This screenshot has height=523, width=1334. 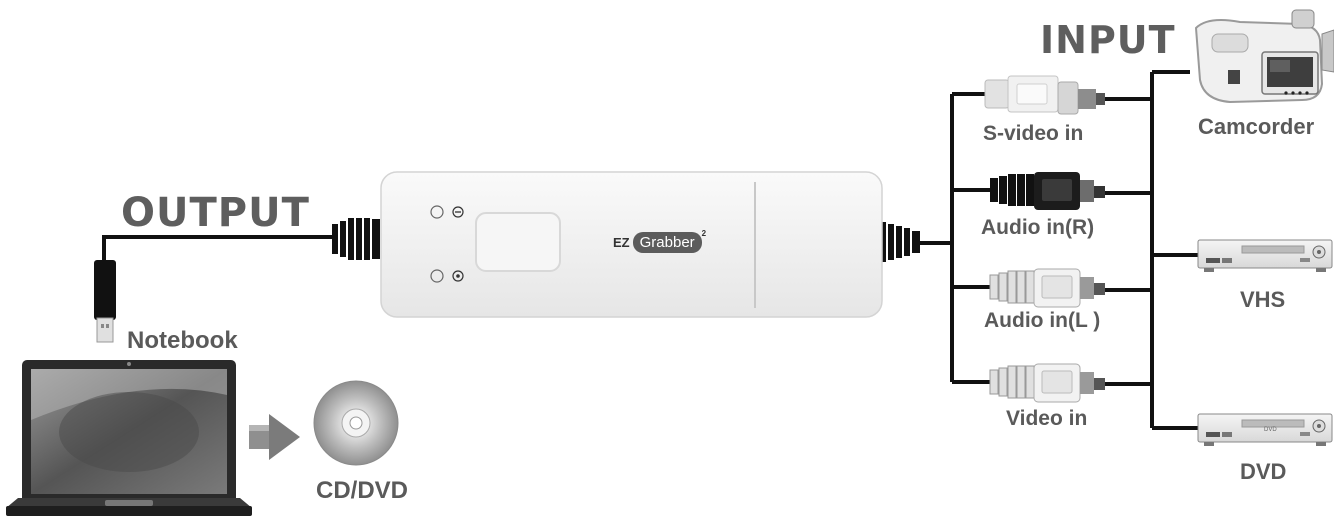 What do you see at coordinates (215, 213) in the screenshot?
I see `output-title: OUTPUT` at bounding box center [215, 213].